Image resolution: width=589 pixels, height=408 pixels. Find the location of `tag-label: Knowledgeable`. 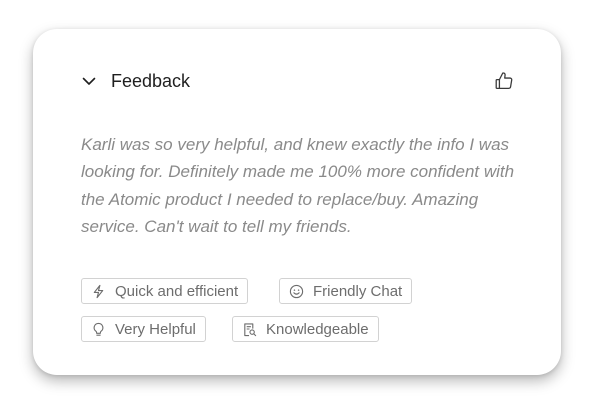

tag-label: Knowledgeable is located at coordinates (317, 329).